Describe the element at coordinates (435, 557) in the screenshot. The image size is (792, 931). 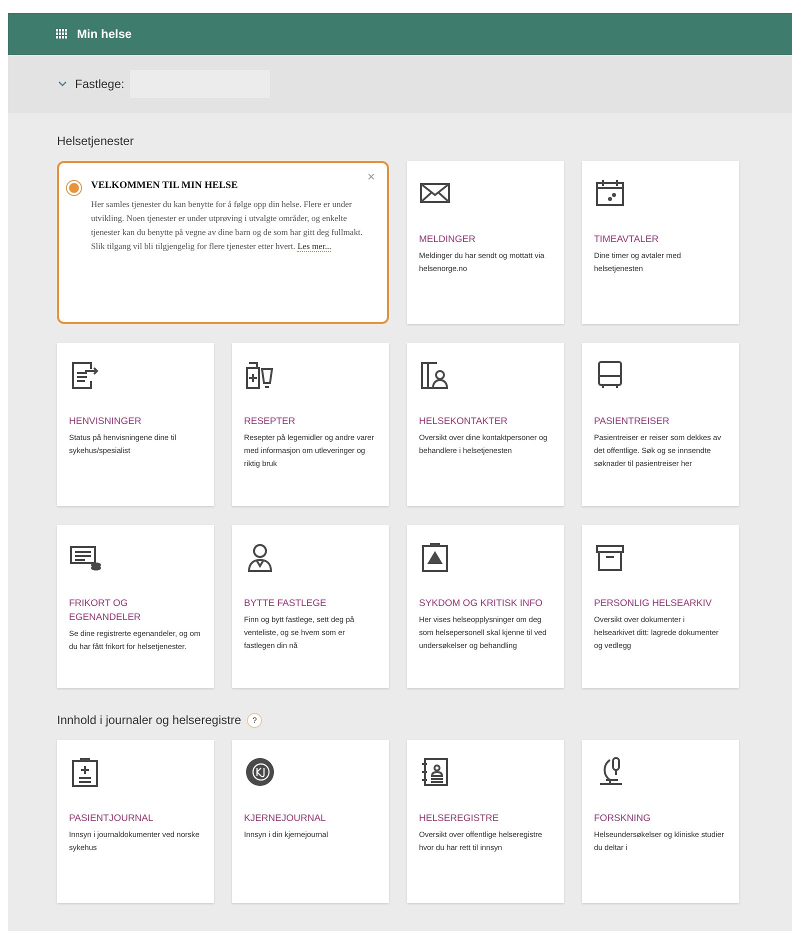
I see `clipboard-warning-icon` at that location.